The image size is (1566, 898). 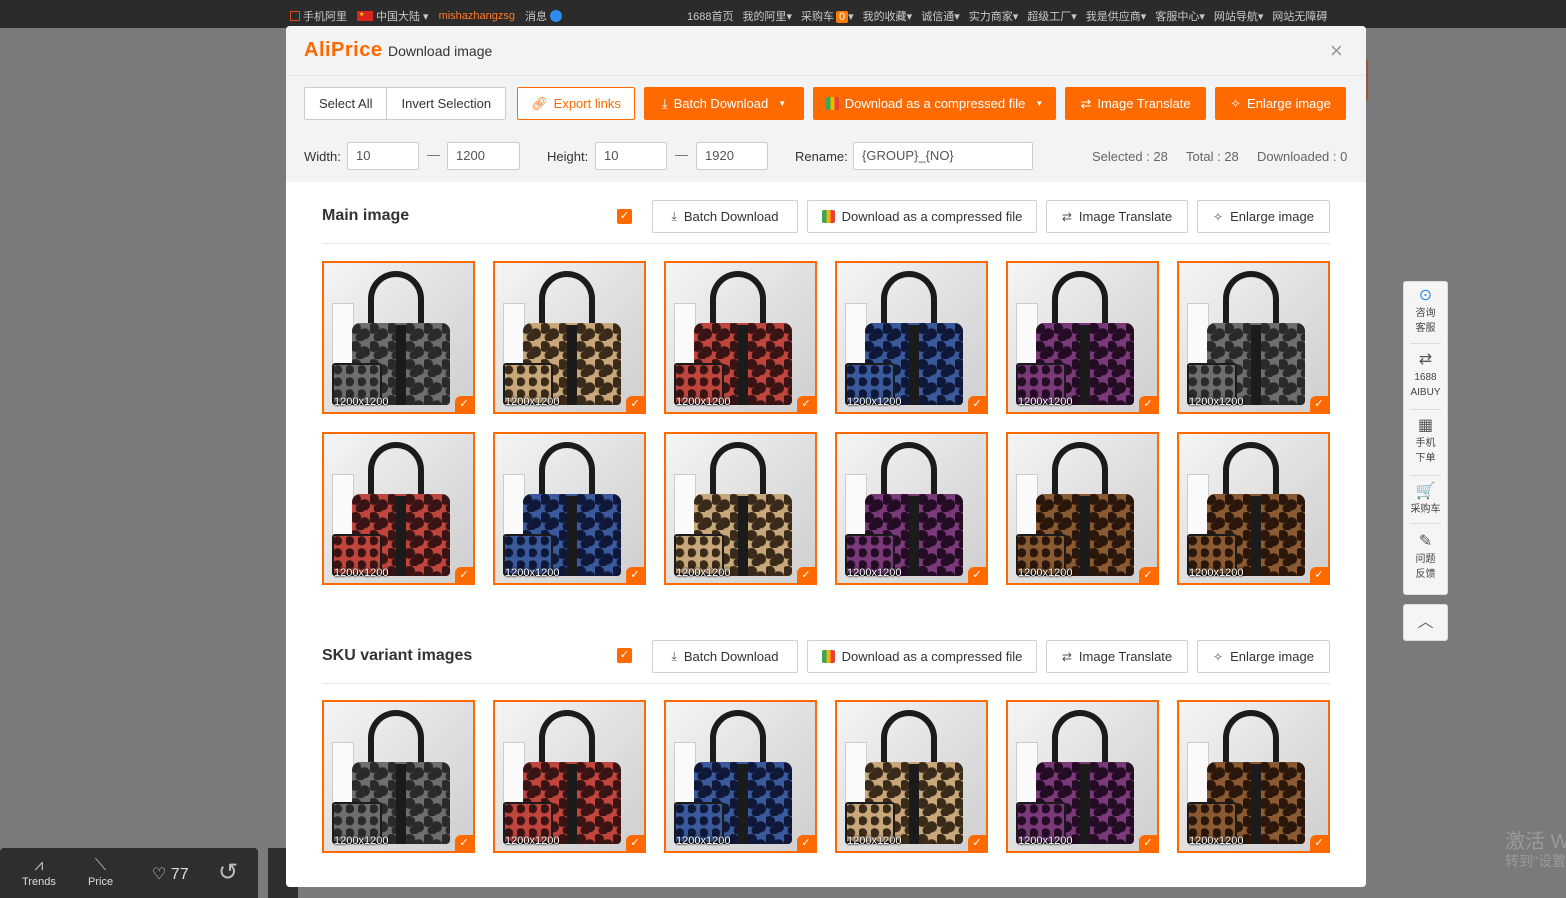 I want to click on sidebar-item-label: 咨询客服, so click(x=1425, y=321).